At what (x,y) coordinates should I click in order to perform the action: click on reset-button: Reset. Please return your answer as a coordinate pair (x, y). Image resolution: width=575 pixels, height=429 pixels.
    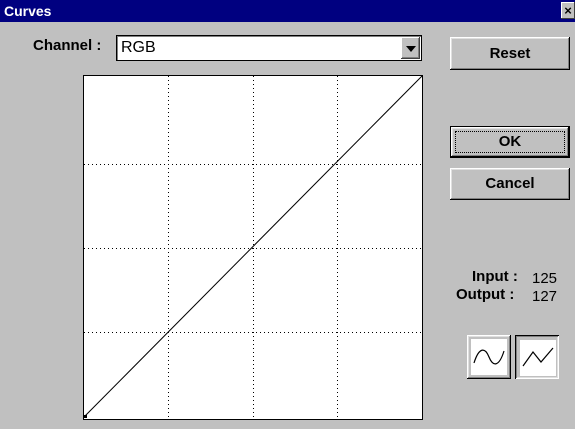
    Looking at the image, I should click on (510, 53).